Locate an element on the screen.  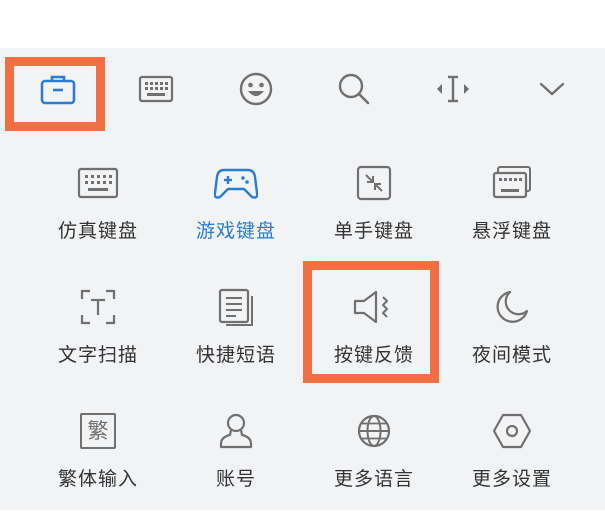
search-button is located at coordinates (354, 89).